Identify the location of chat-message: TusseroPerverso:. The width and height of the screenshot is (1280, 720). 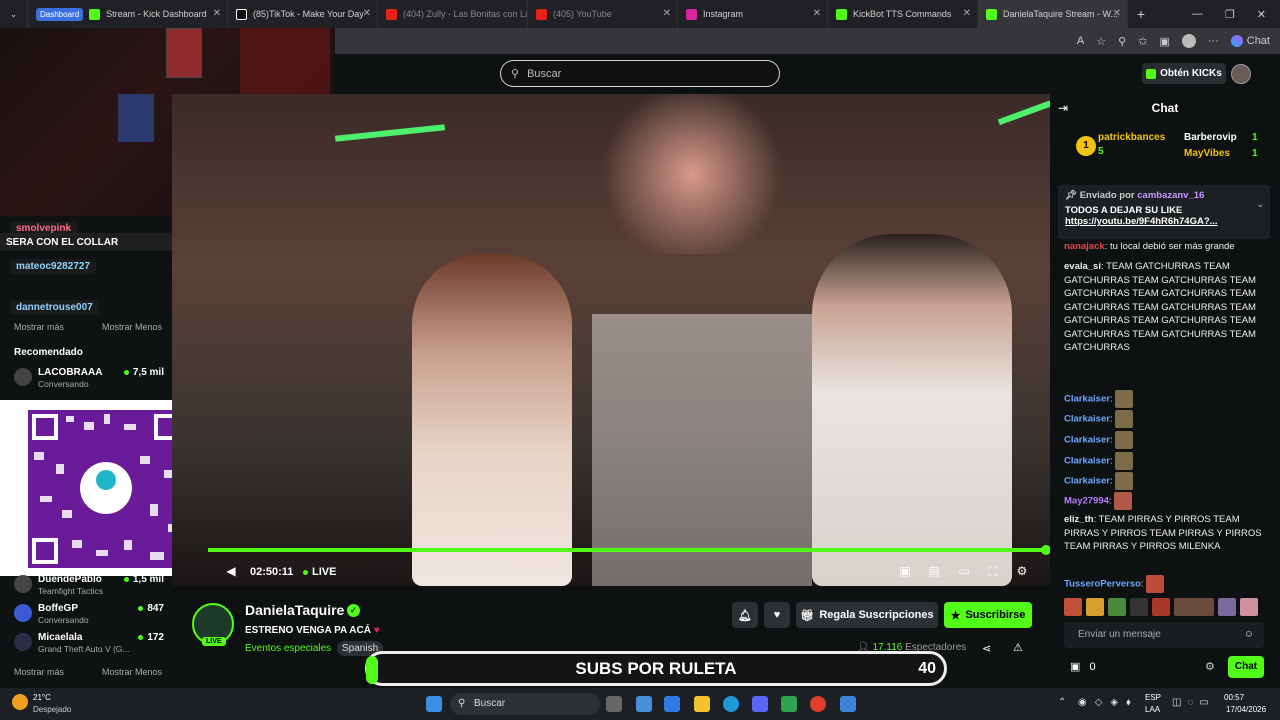
(1164, 584).